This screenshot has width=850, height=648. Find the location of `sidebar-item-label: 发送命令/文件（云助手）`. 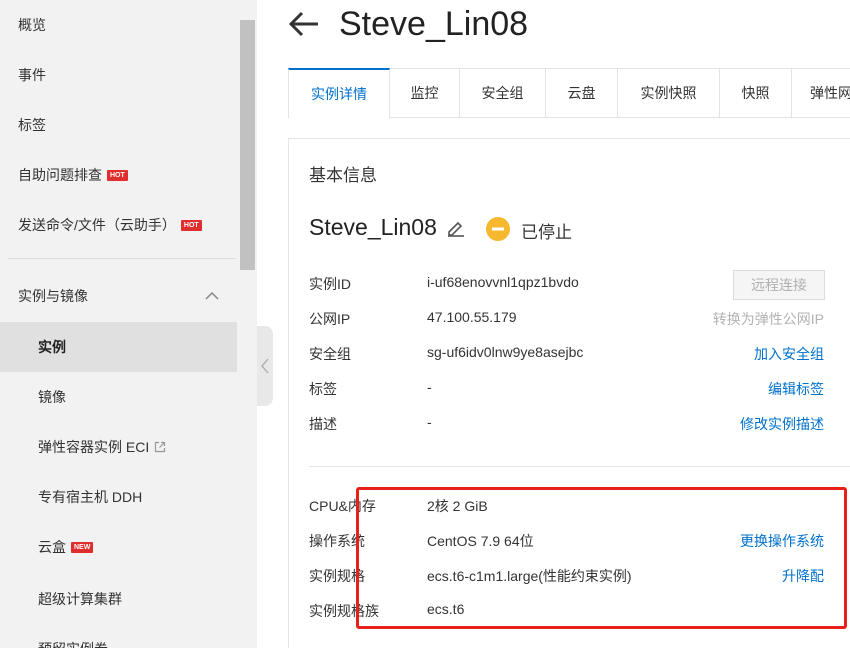

sidebar-item-label: 发送命令/文件（云助手） is located at coordinates (97, 225).